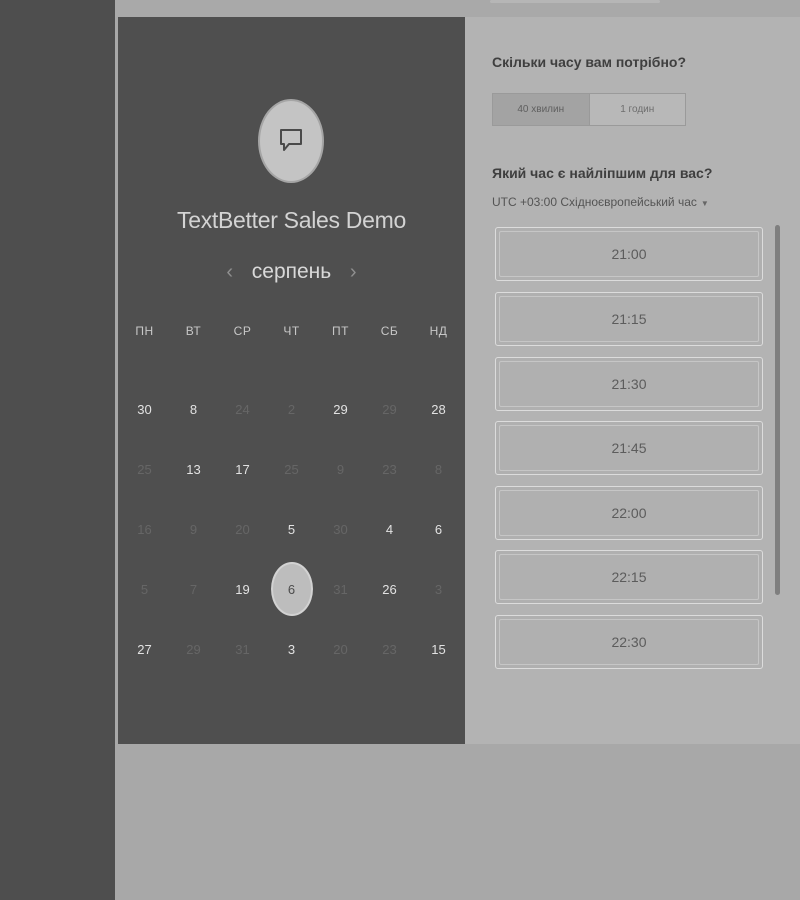  I want to click on time-slot: 22:30, so click(629, 642).